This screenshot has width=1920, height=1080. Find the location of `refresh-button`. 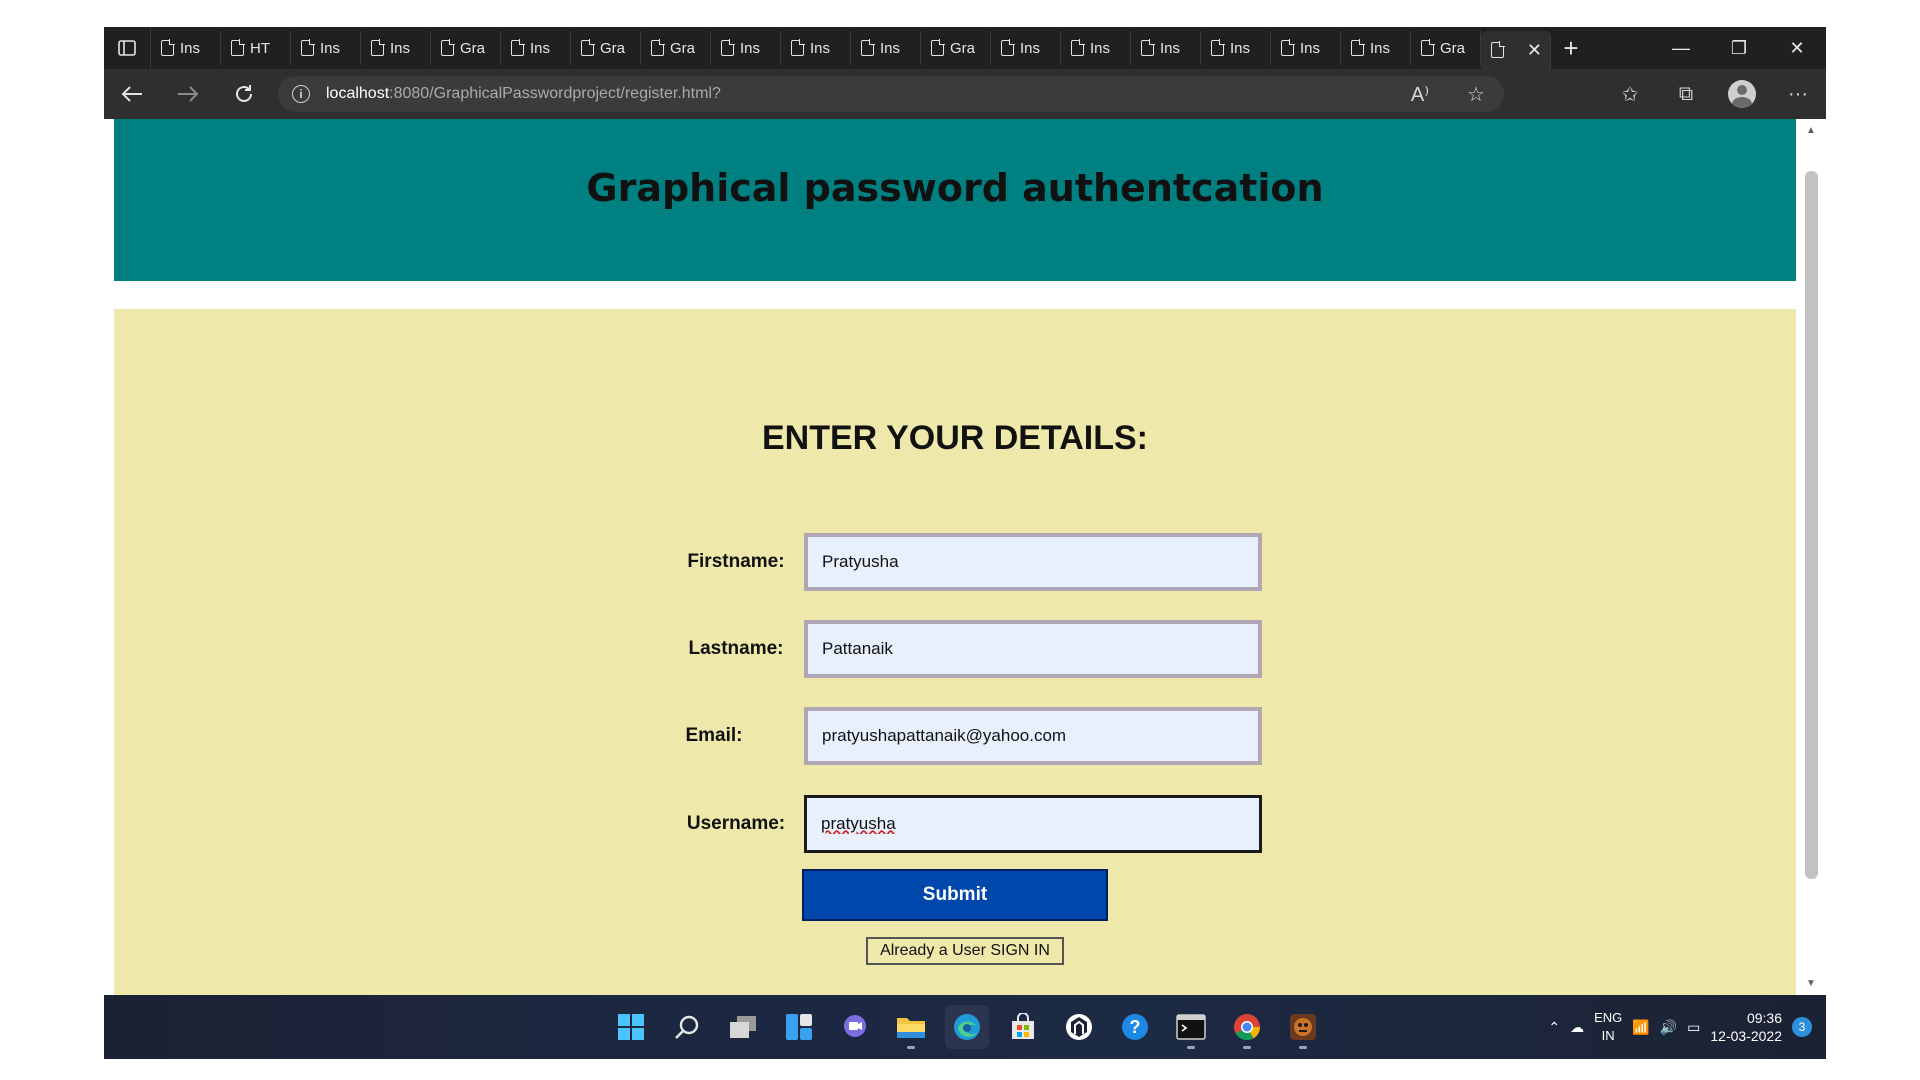

refresh-button is located at coordinates (244, 94).